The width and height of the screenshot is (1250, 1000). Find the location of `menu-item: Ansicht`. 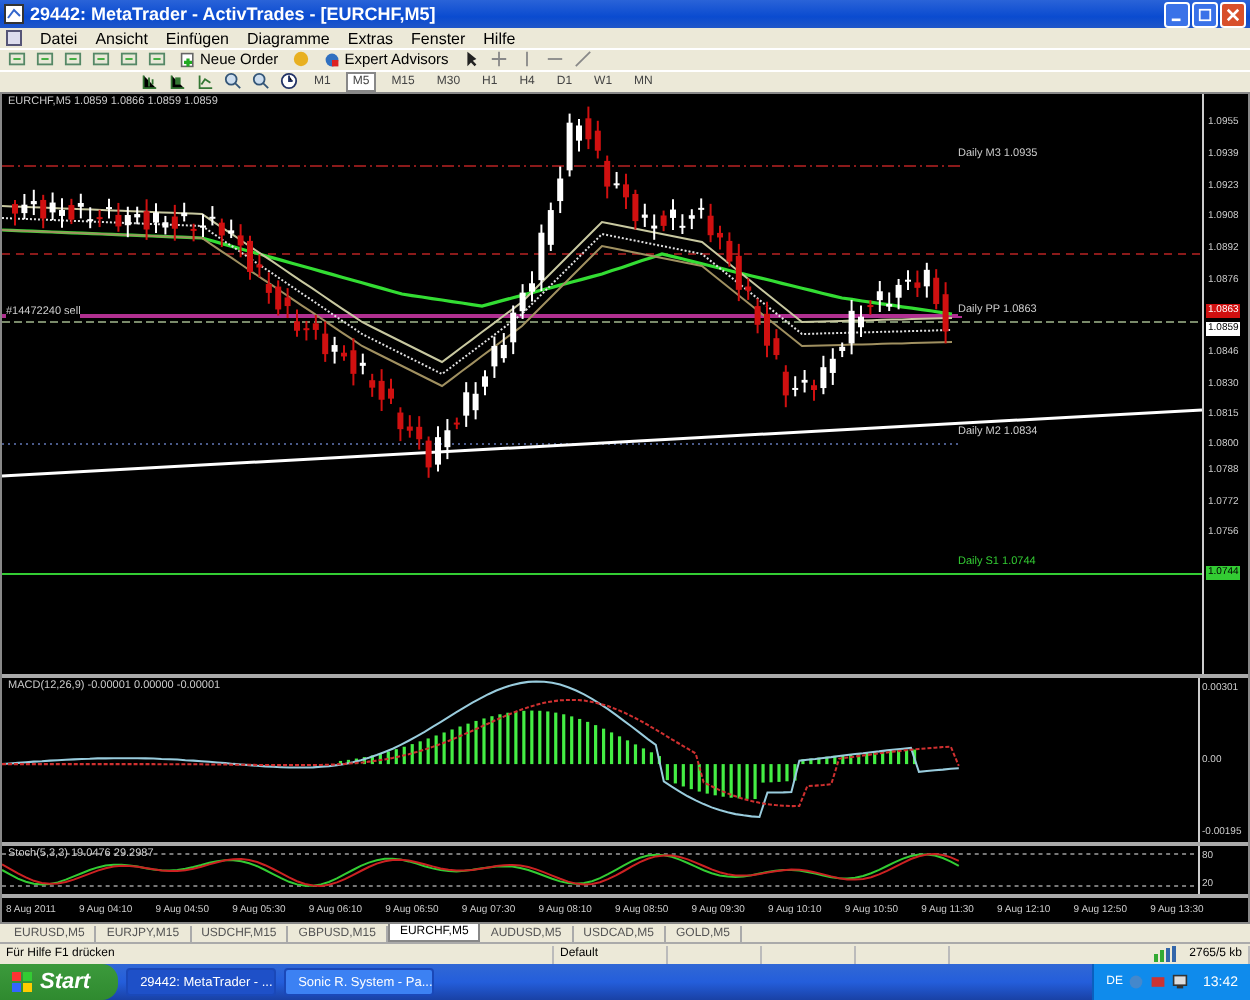

menu-item: Ansicht is located at coordinates (121, 38).